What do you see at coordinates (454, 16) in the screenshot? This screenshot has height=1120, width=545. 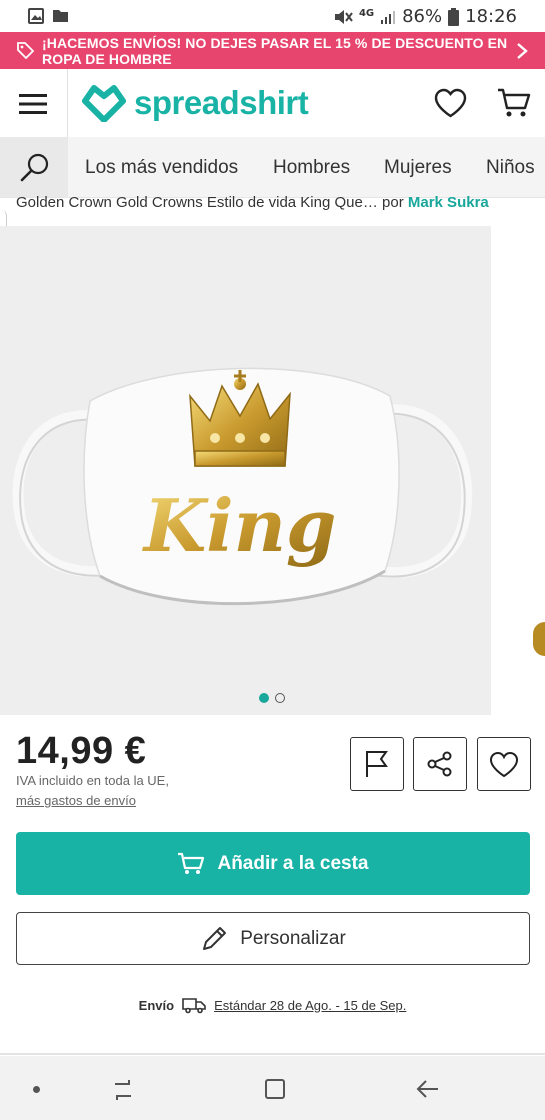 I see `battery-icon` at bounding box center [454, 16].